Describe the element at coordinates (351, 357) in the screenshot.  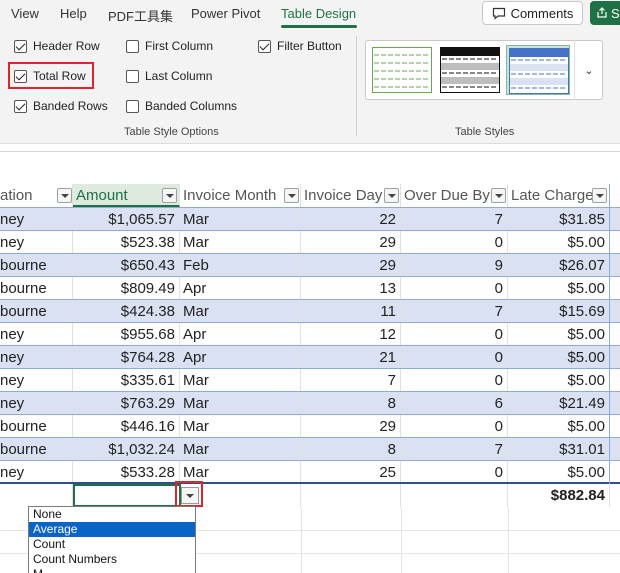
I see `cell-invoice-day: 21` at that location.